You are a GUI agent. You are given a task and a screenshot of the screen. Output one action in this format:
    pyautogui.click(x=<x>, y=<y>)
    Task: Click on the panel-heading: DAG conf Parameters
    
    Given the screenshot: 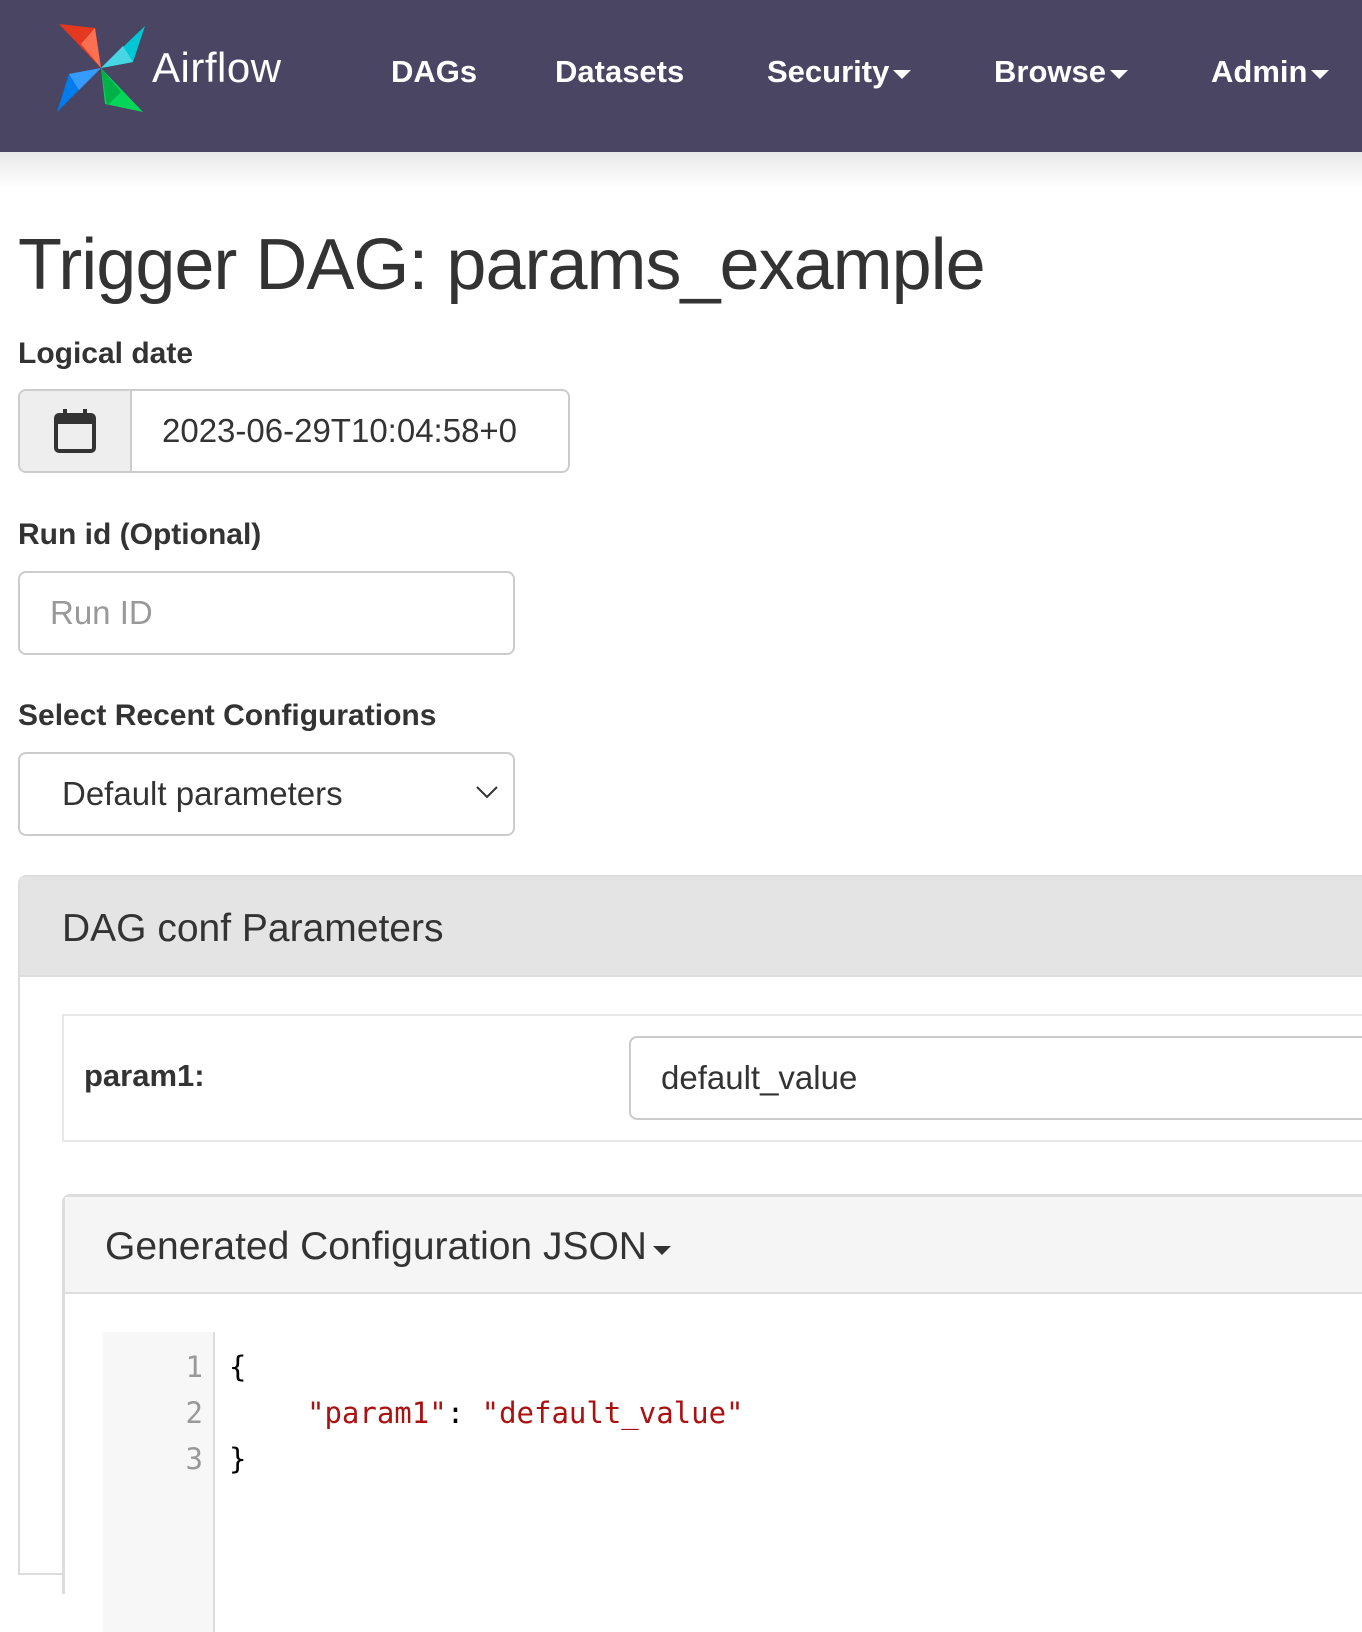 What is the action you would take?
    pyautogui.click(x=691, y=927)
    